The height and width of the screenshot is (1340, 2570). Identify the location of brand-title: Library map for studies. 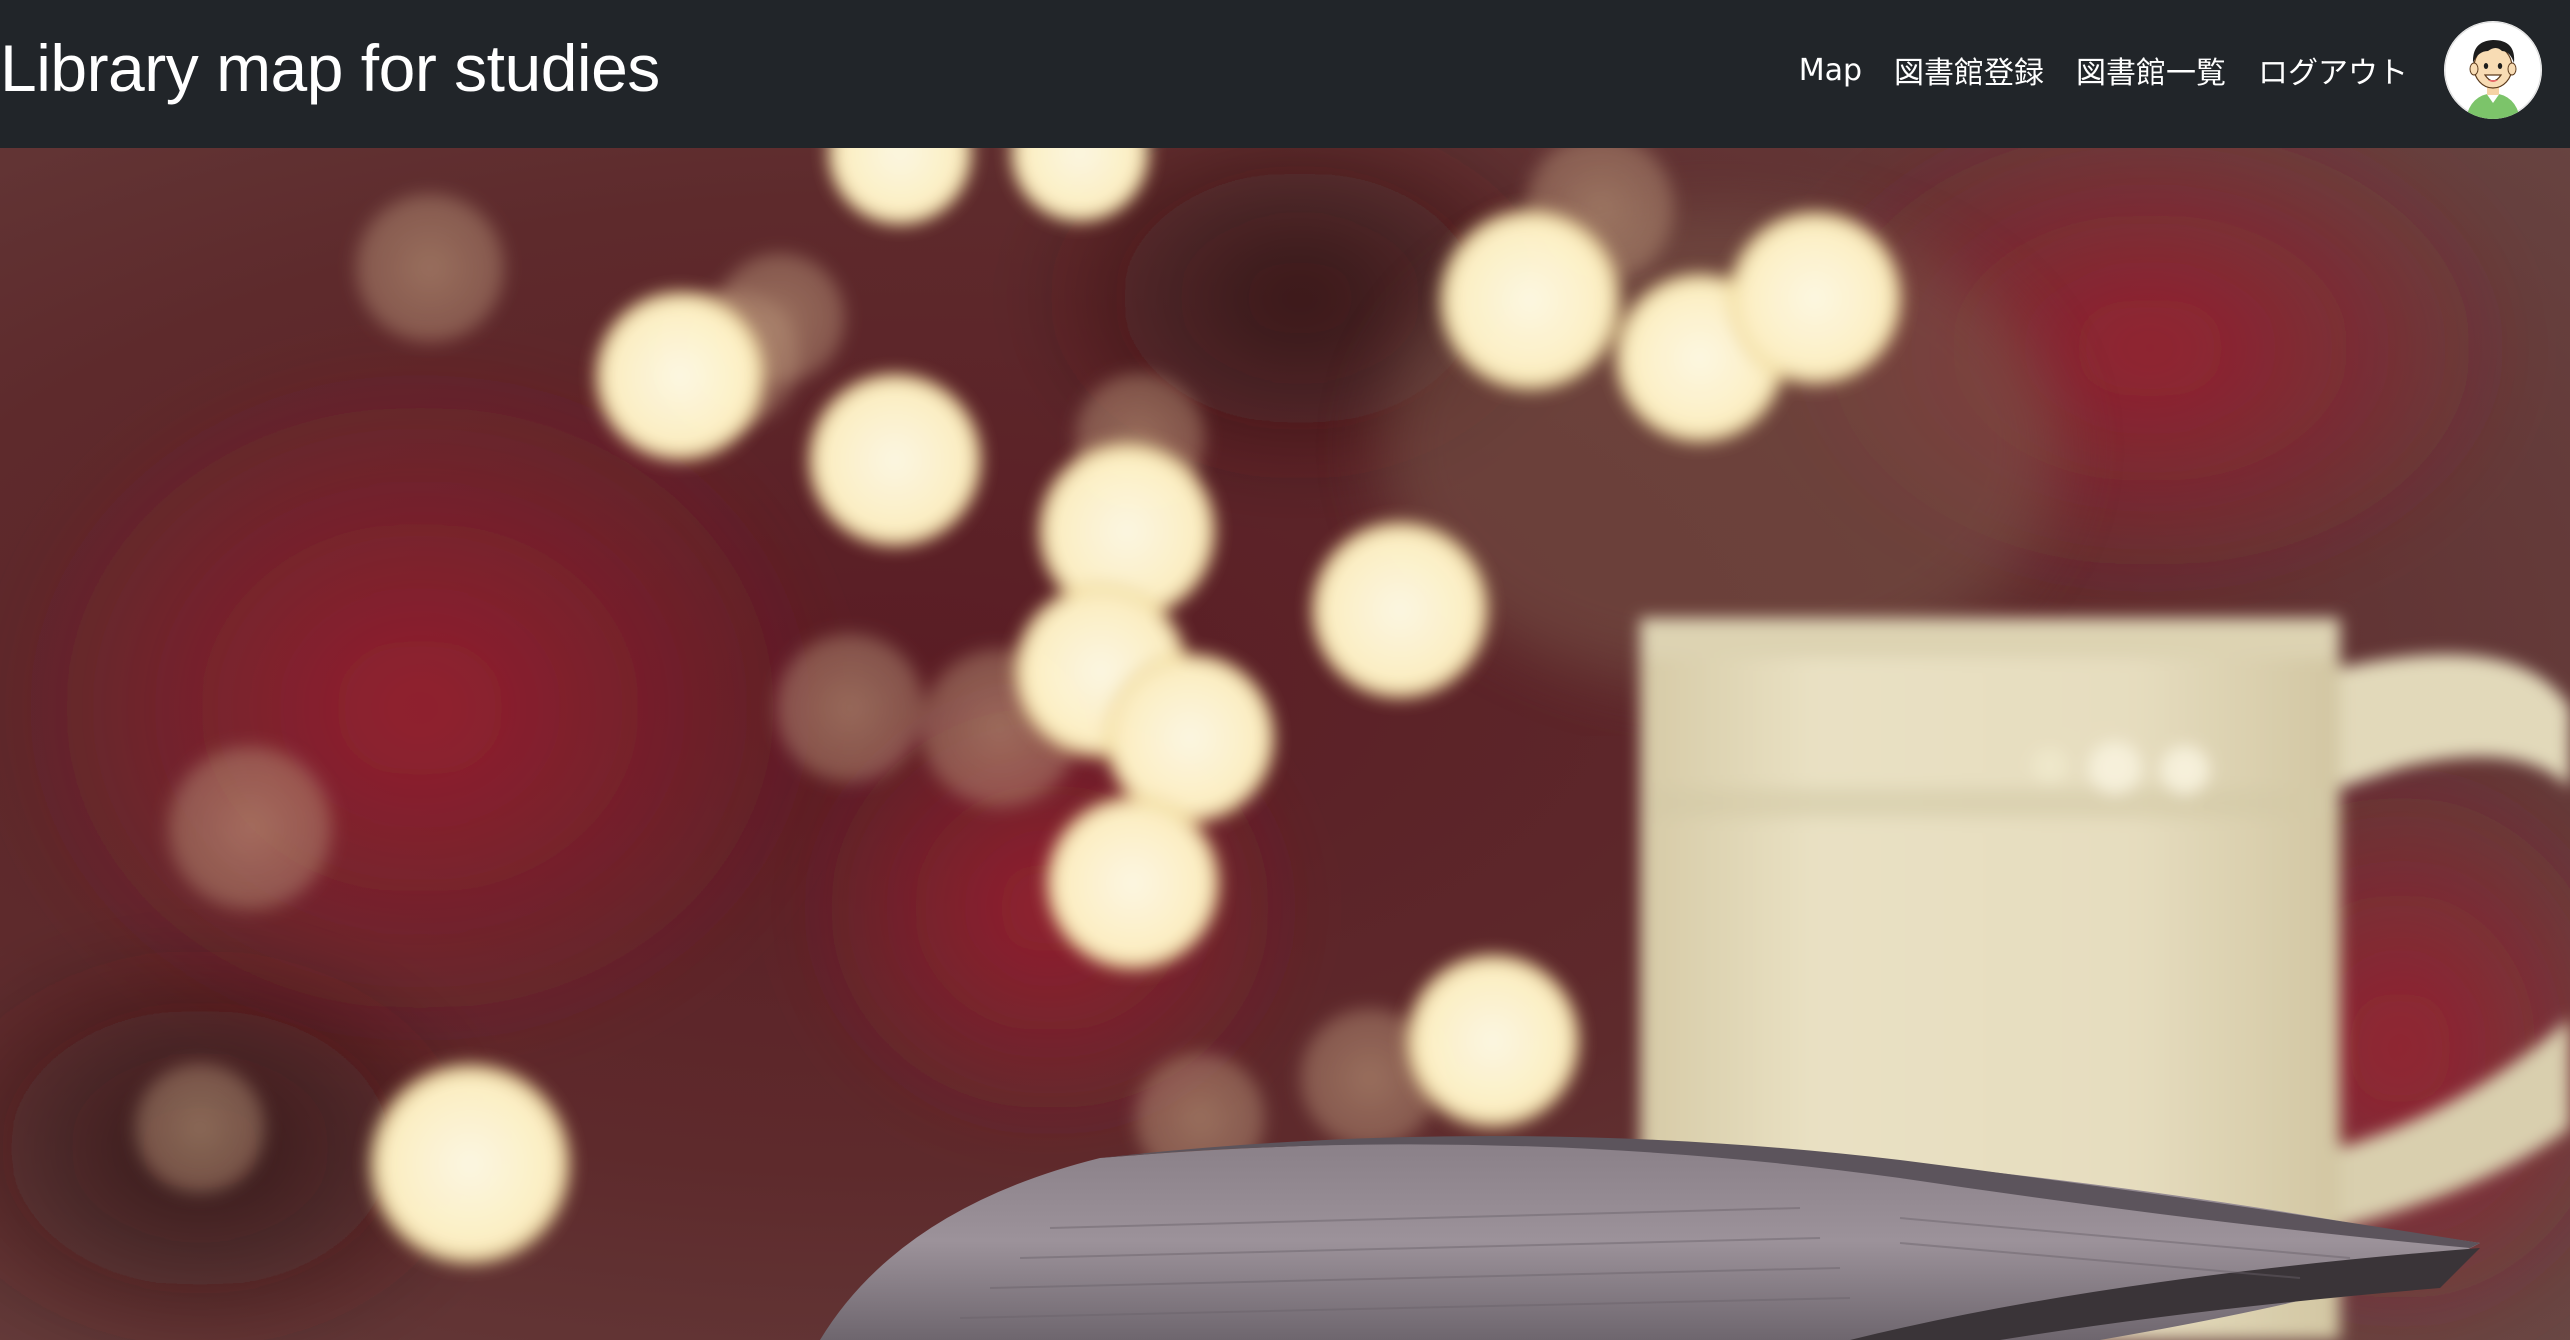
(330, 70).